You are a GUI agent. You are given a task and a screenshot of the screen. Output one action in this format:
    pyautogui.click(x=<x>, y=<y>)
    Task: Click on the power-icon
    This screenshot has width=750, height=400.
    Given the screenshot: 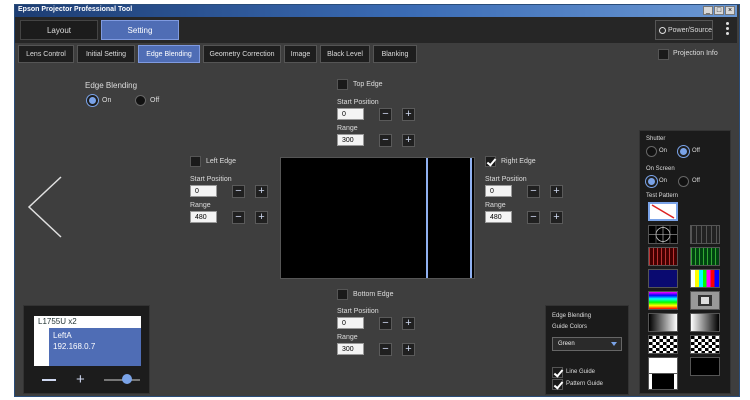 What is the action you would take?
    pyautogui.click(x=662, y=30)
    